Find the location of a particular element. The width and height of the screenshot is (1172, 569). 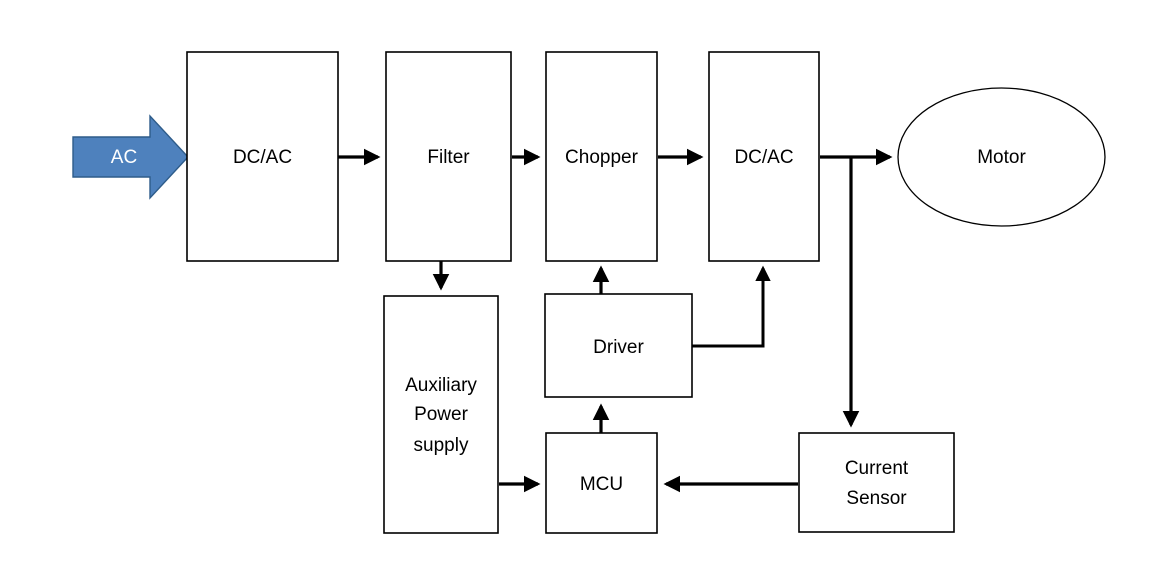

block-auxiliary-power-supply: Auxiliary Power supply is located at coordinates (441, 414).